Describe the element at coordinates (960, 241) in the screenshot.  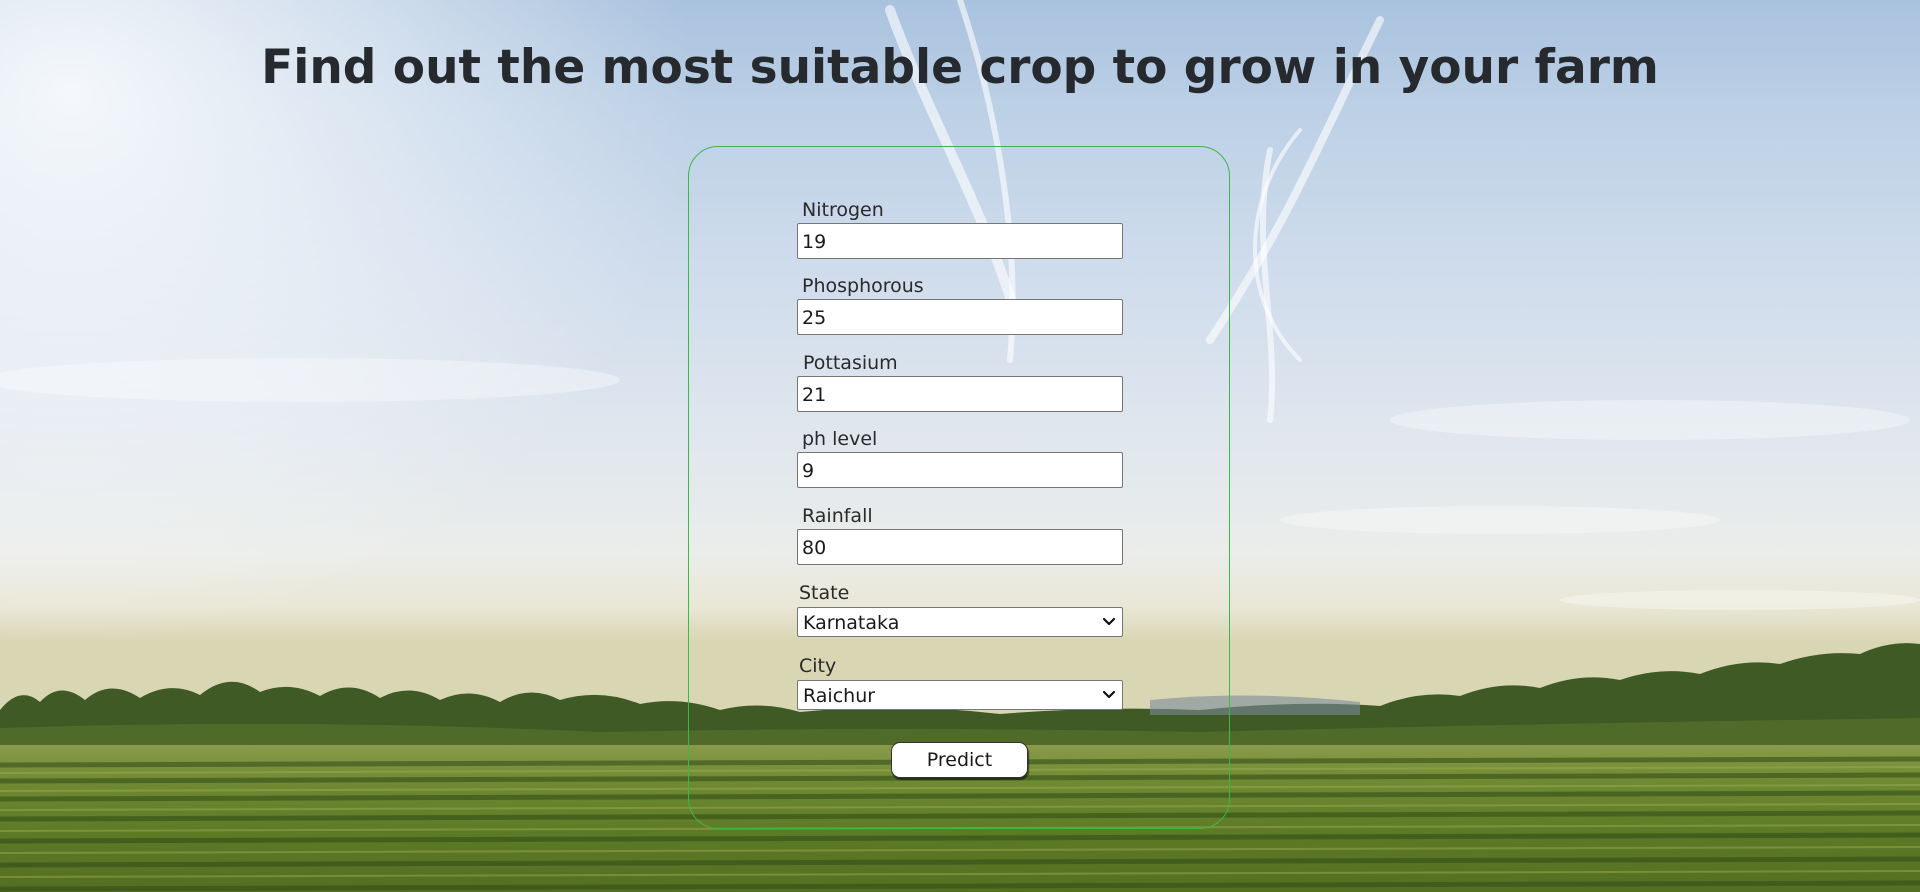
I see `nitrogen-input` at that location.